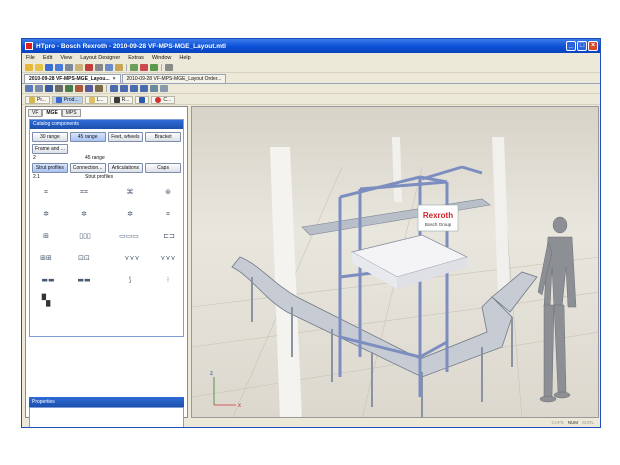 Image resolution: width=620 pixels, height=465 pixels. Describe the element at coordinates (169, 236) in the screenshot. I see `profile-item-icon: ⊏⊐` at that location.